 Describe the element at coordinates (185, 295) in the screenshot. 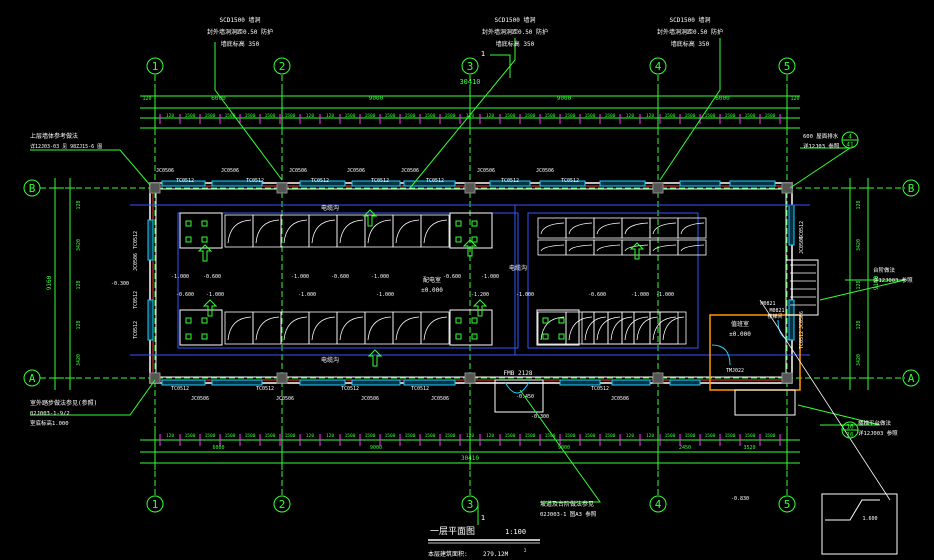

I see `level-mid-row: -0.600` at that location.